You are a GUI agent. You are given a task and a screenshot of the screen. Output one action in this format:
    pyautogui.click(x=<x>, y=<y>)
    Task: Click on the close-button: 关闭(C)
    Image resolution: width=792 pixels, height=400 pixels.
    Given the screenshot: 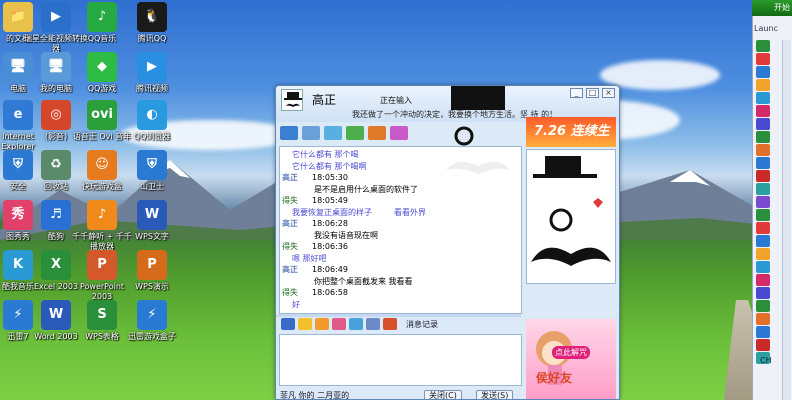 What is the action you would take?
    pyautogui.click(x=443, y=394)
    